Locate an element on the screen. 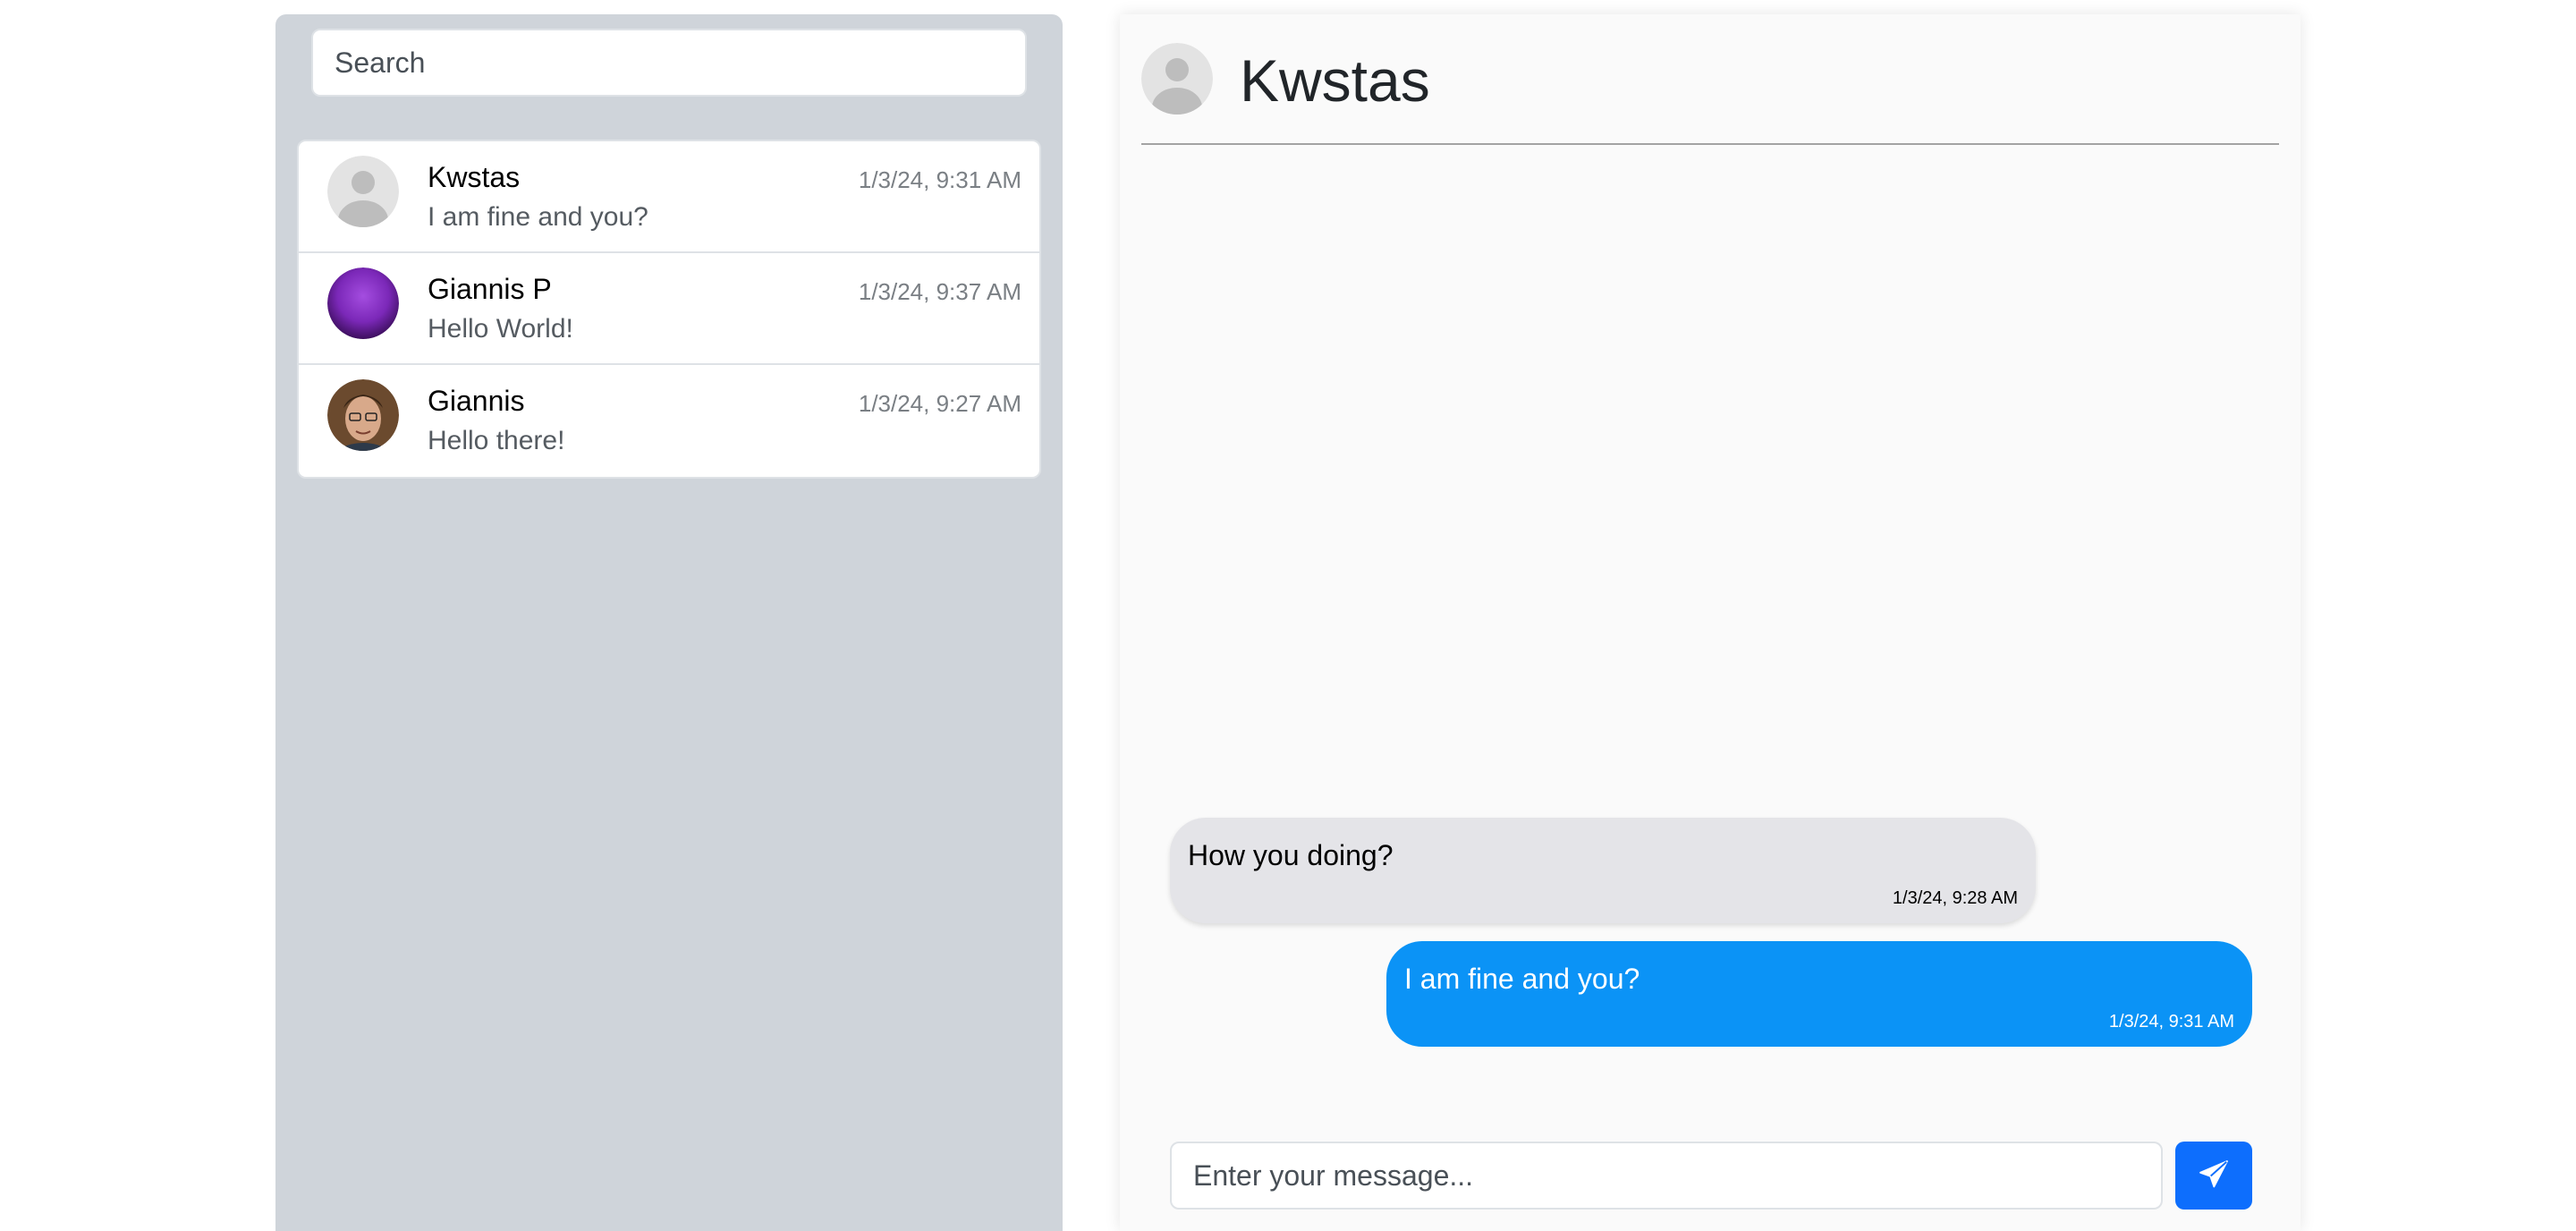 This screenshot has height=1231, width=2576. send-button is located at coordinates (2213, 1176).